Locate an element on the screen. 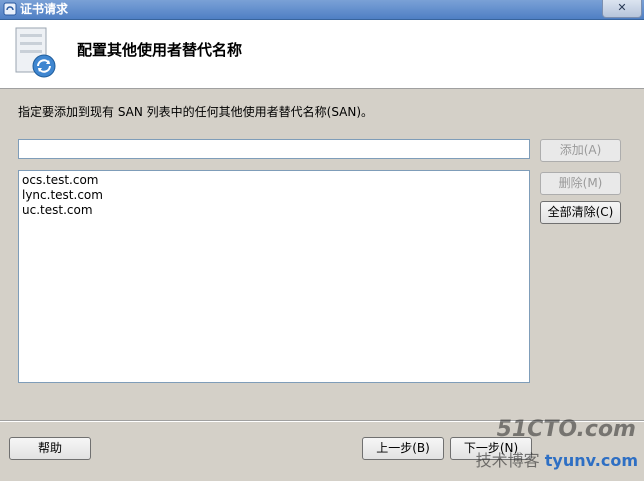 Image resolution: width=644 pixels, height=481 pixels. close-icon: ✕ is located at coordinates (622, 7).